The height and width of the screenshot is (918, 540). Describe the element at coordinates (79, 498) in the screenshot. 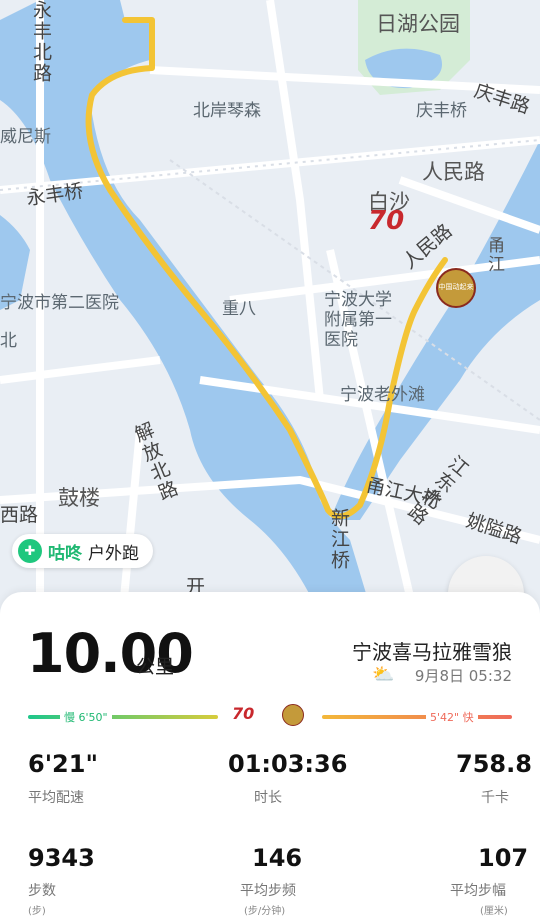

I see `map-label-gu-lou: 鼓楼` at that location.